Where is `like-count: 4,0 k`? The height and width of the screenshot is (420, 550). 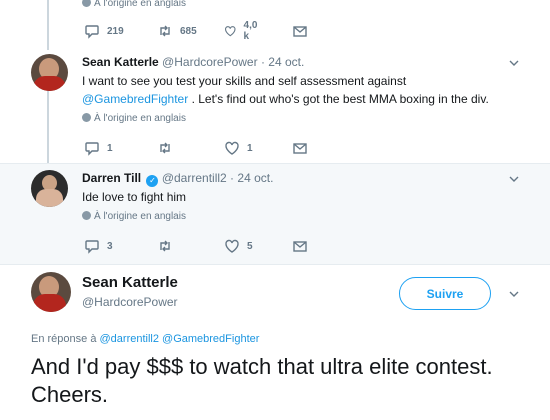
like-count: 4,0 k is located at coordinates (250, 31).